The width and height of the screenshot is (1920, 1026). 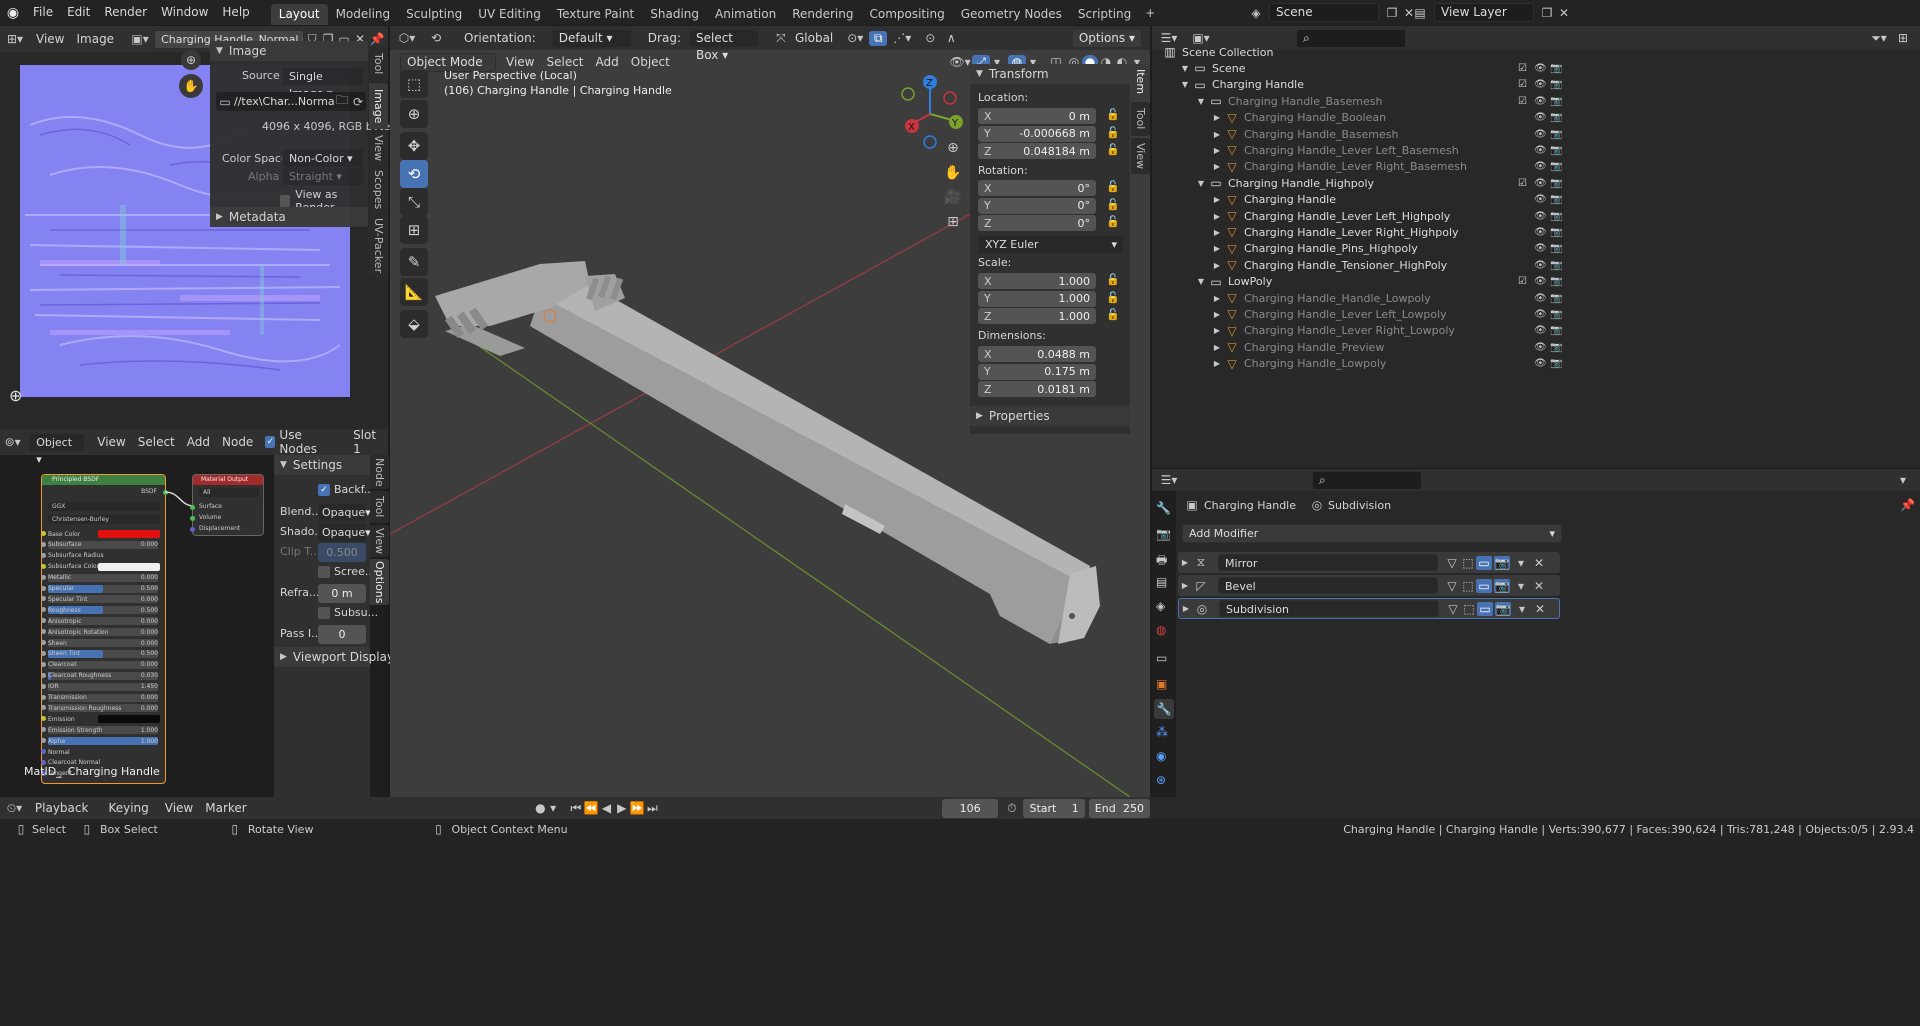 I want to click on reload-icon: ⟳, so click(x=358, y=102).